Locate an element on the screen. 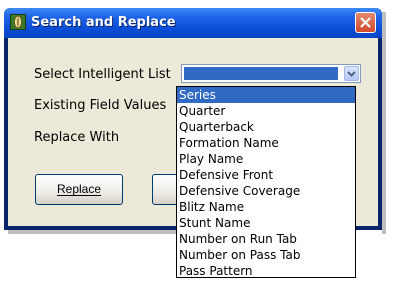 This screenshot has width=395, height=288. select-value is located at coordinates (261, 73).